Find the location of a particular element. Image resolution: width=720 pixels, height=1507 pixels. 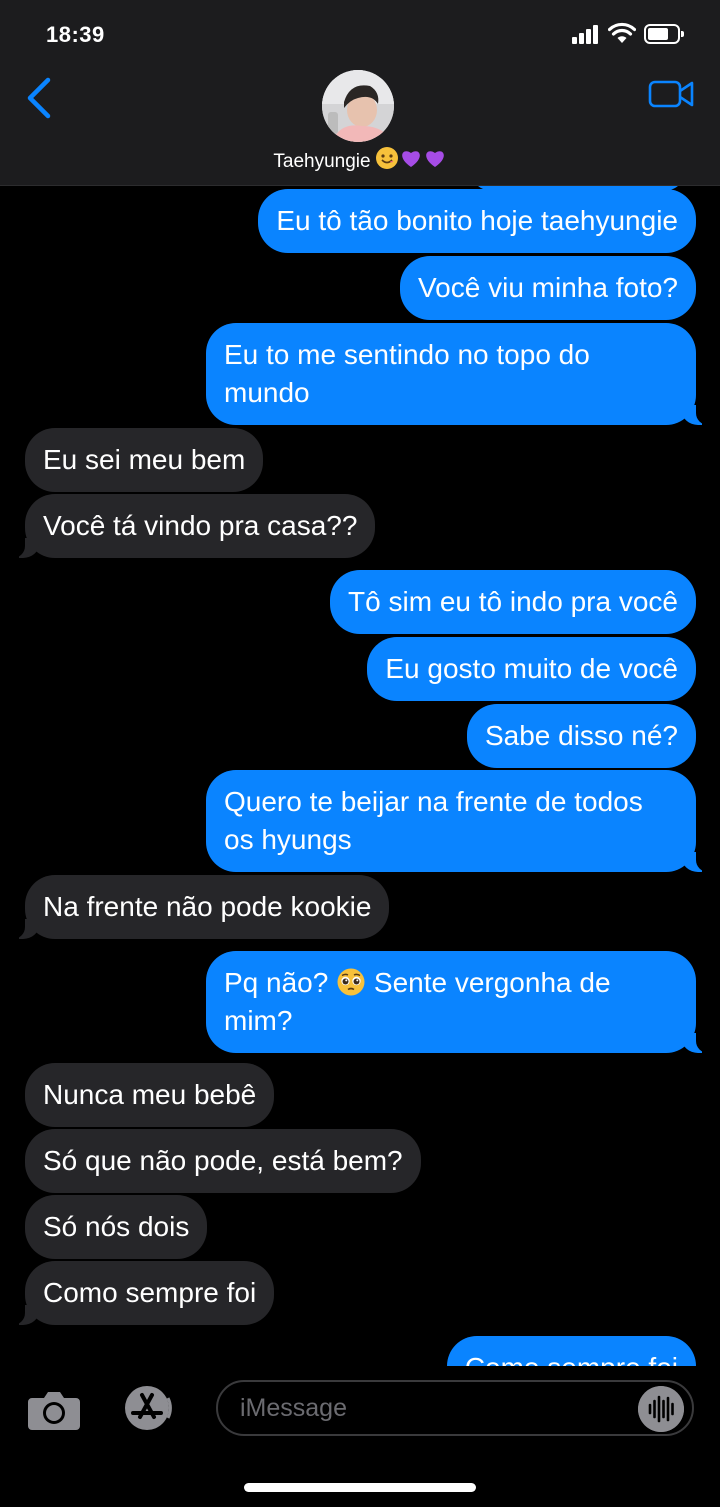

conversation-header: 18:39 Taehyungie is located at coordinates (360, 93).